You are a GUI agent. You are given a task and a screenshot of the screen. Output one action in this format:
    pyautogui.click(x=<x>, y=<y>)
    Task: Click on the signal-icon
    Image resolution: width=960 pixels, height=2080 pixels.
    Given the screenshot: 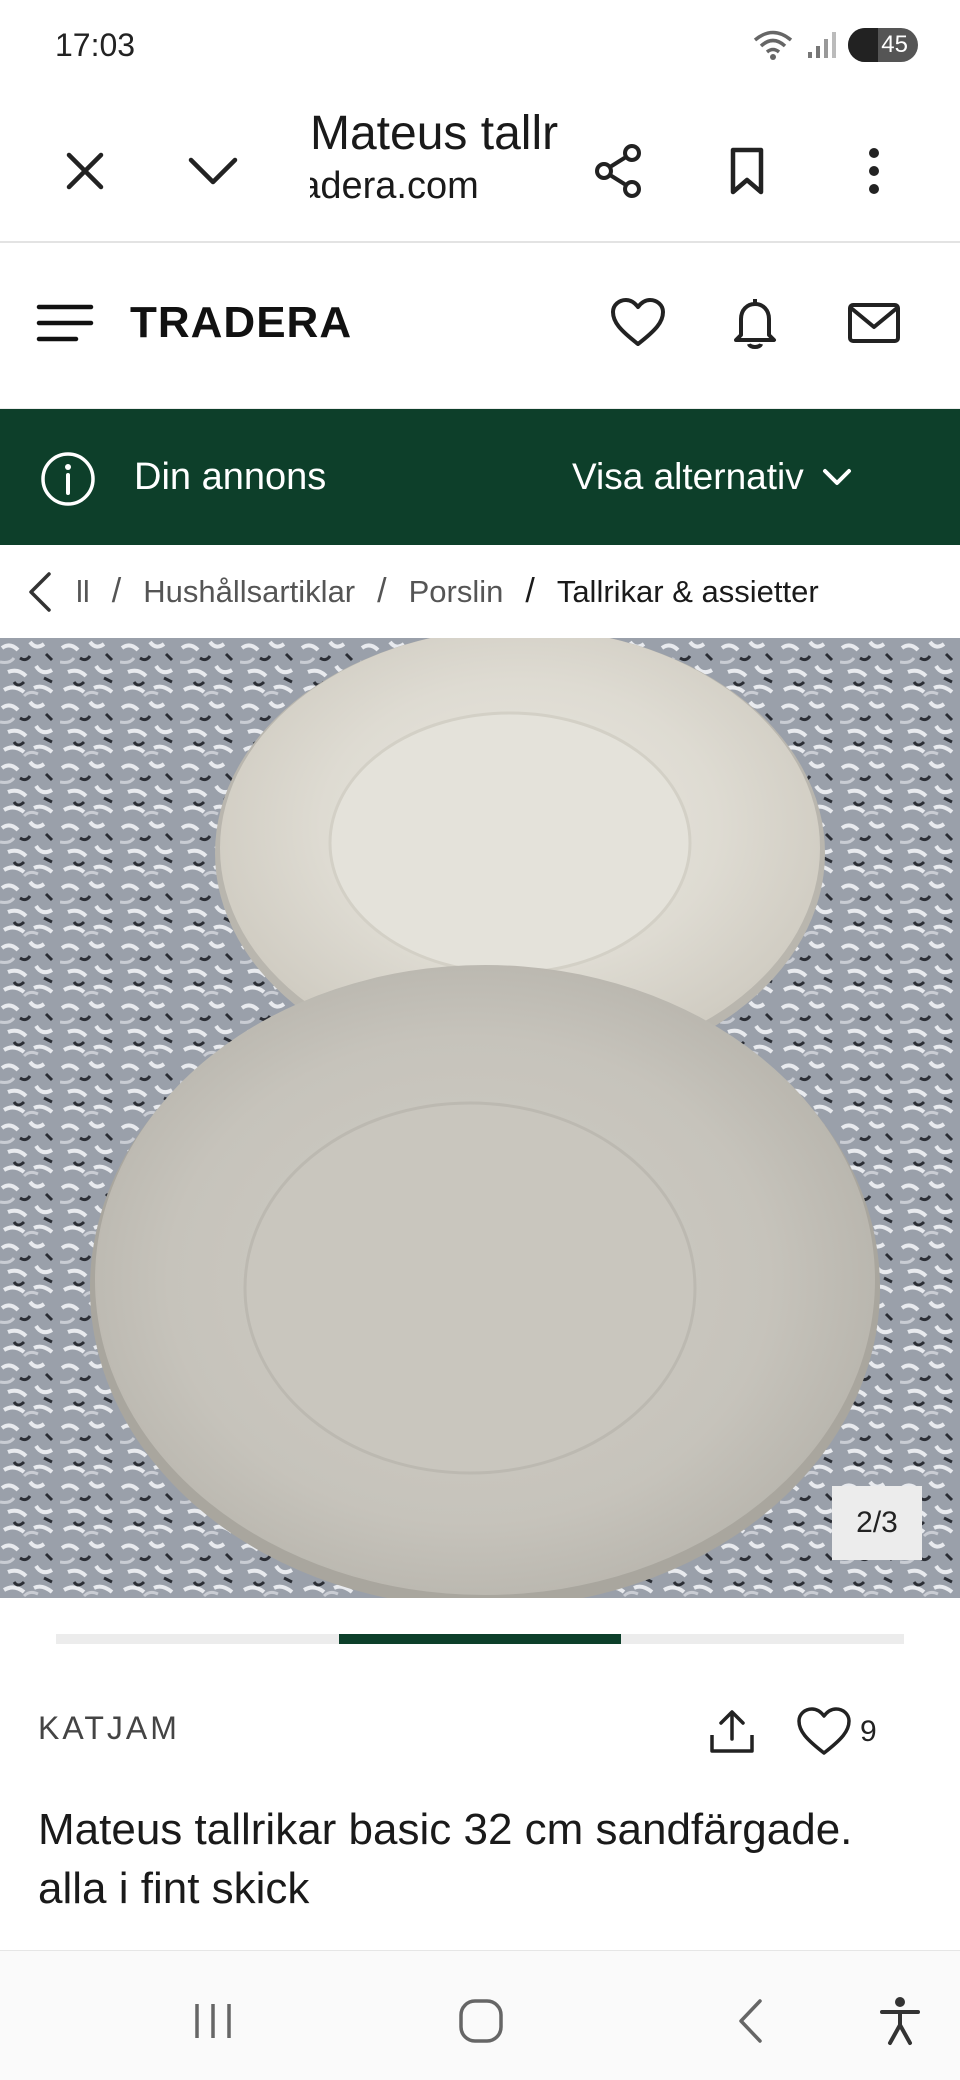 What is the action you would take?
    pyautogui.click(x=822, y=45)
    